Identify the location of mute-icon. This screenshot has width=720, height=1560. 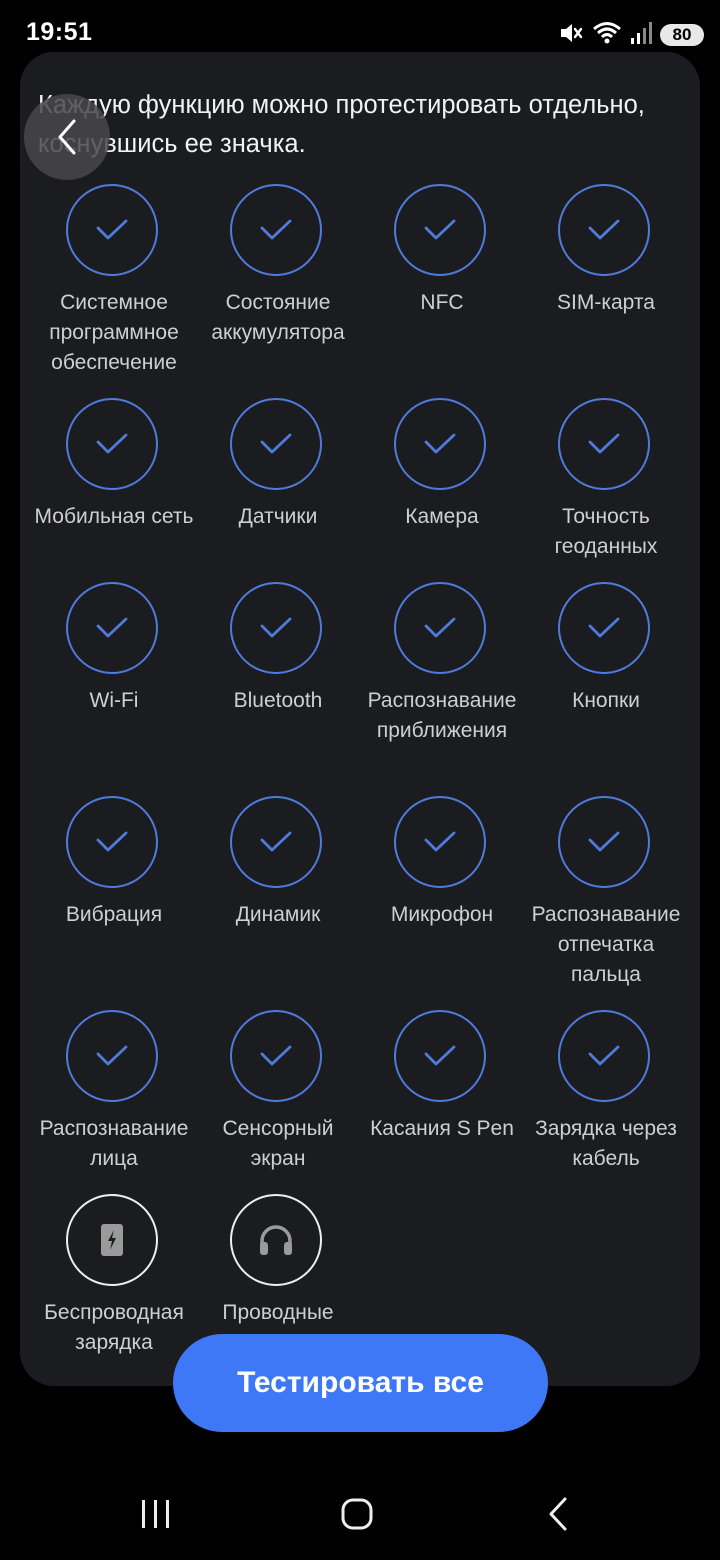
(571, 35).